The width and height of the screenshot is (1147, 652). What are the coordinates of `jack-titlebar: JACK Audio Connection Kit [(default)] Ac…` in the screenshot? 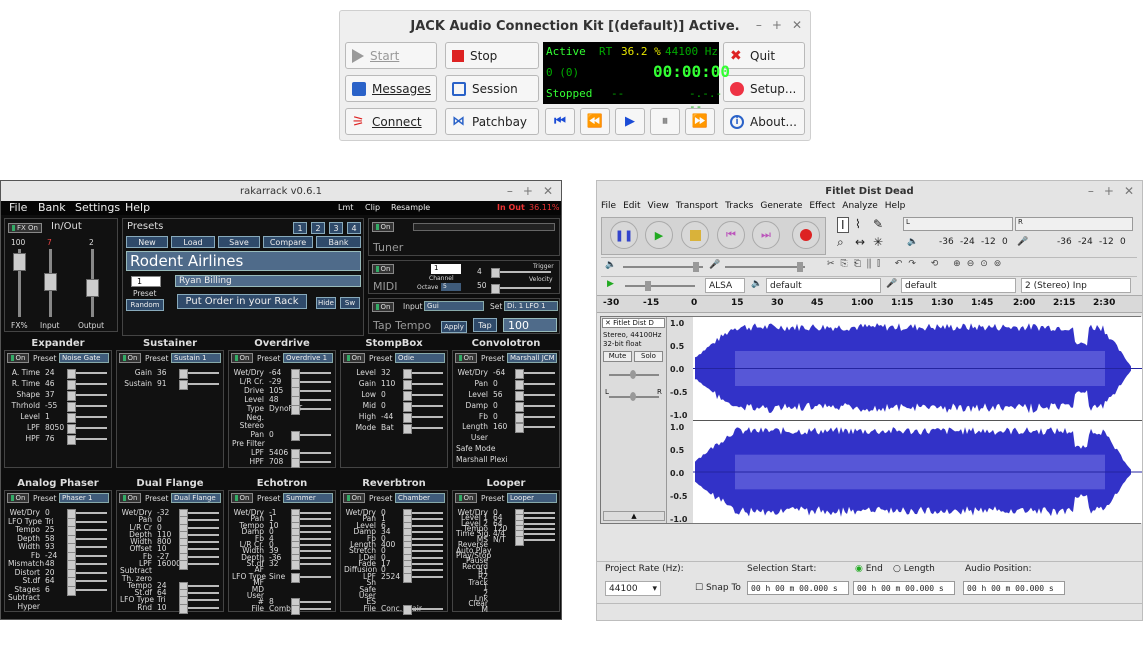 It's located at (575, 26).